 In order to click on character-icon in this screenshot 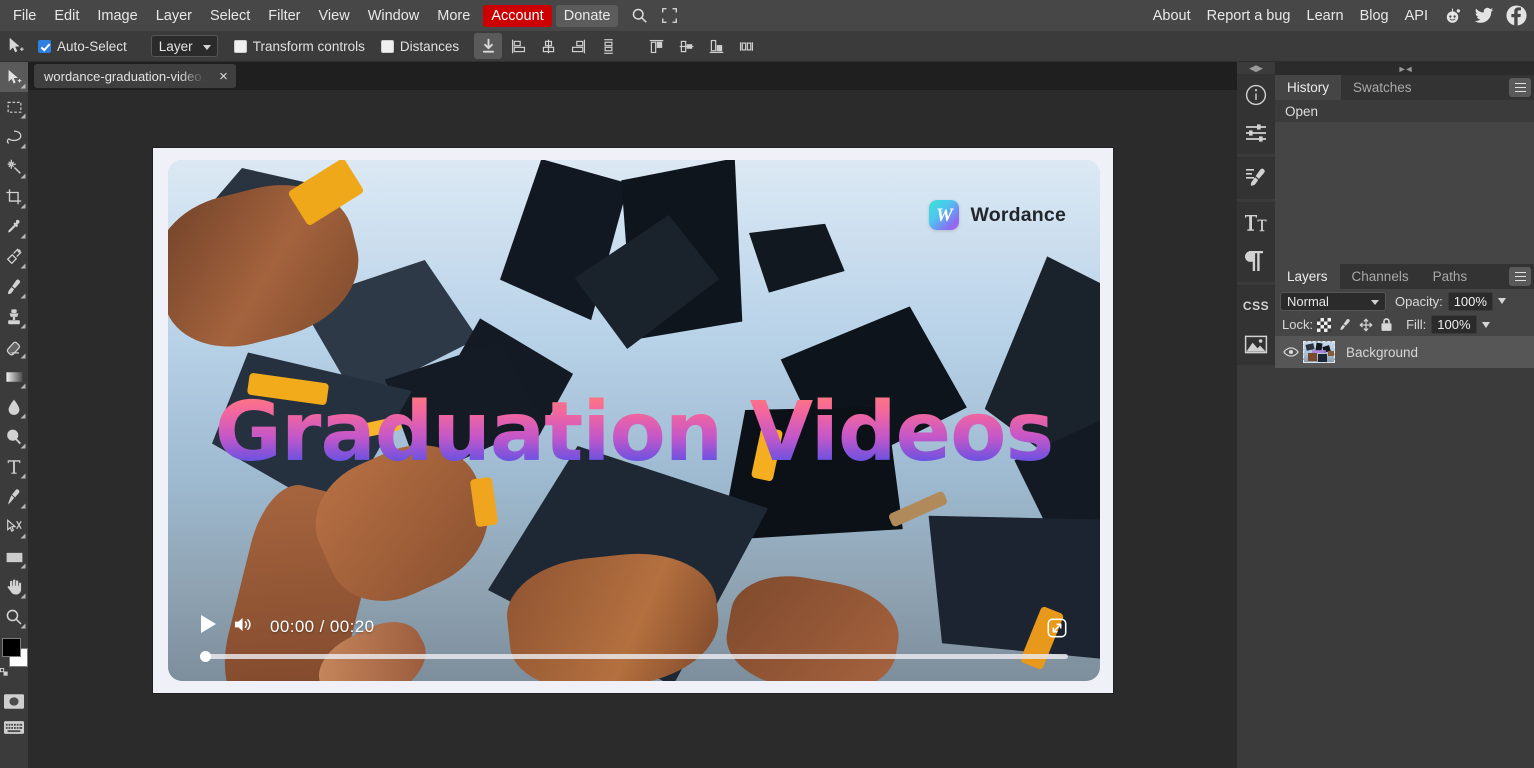, I will do `click(1256, 223)`.